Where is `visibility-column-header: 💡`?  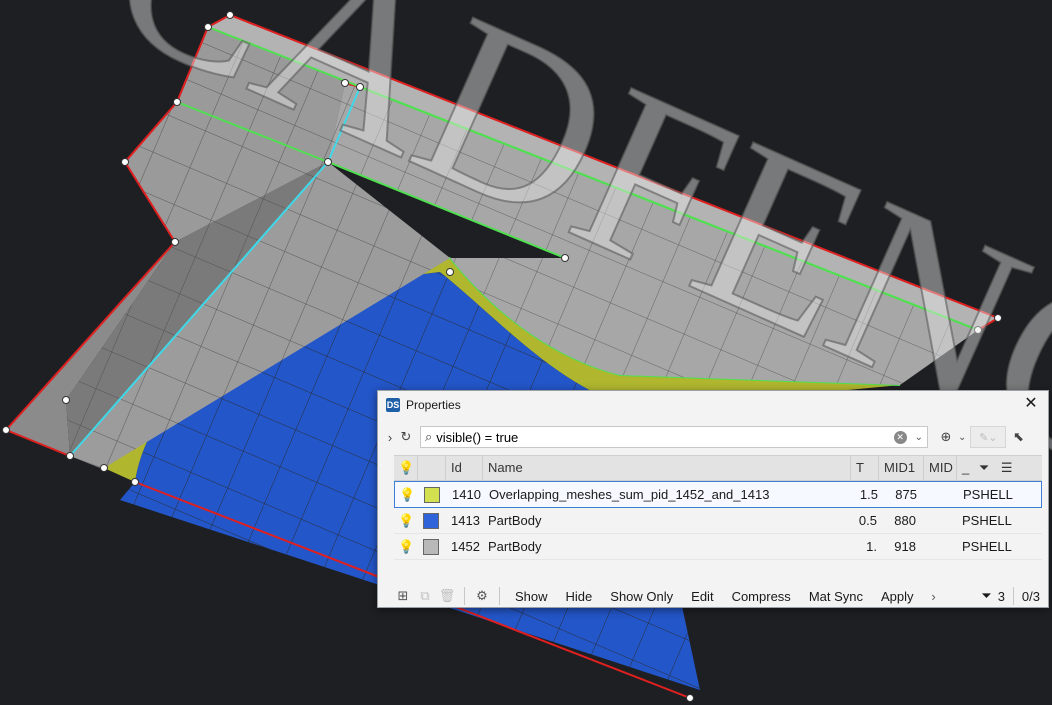
visibility-column-header: 💡 is located at coordinates (406, 468).